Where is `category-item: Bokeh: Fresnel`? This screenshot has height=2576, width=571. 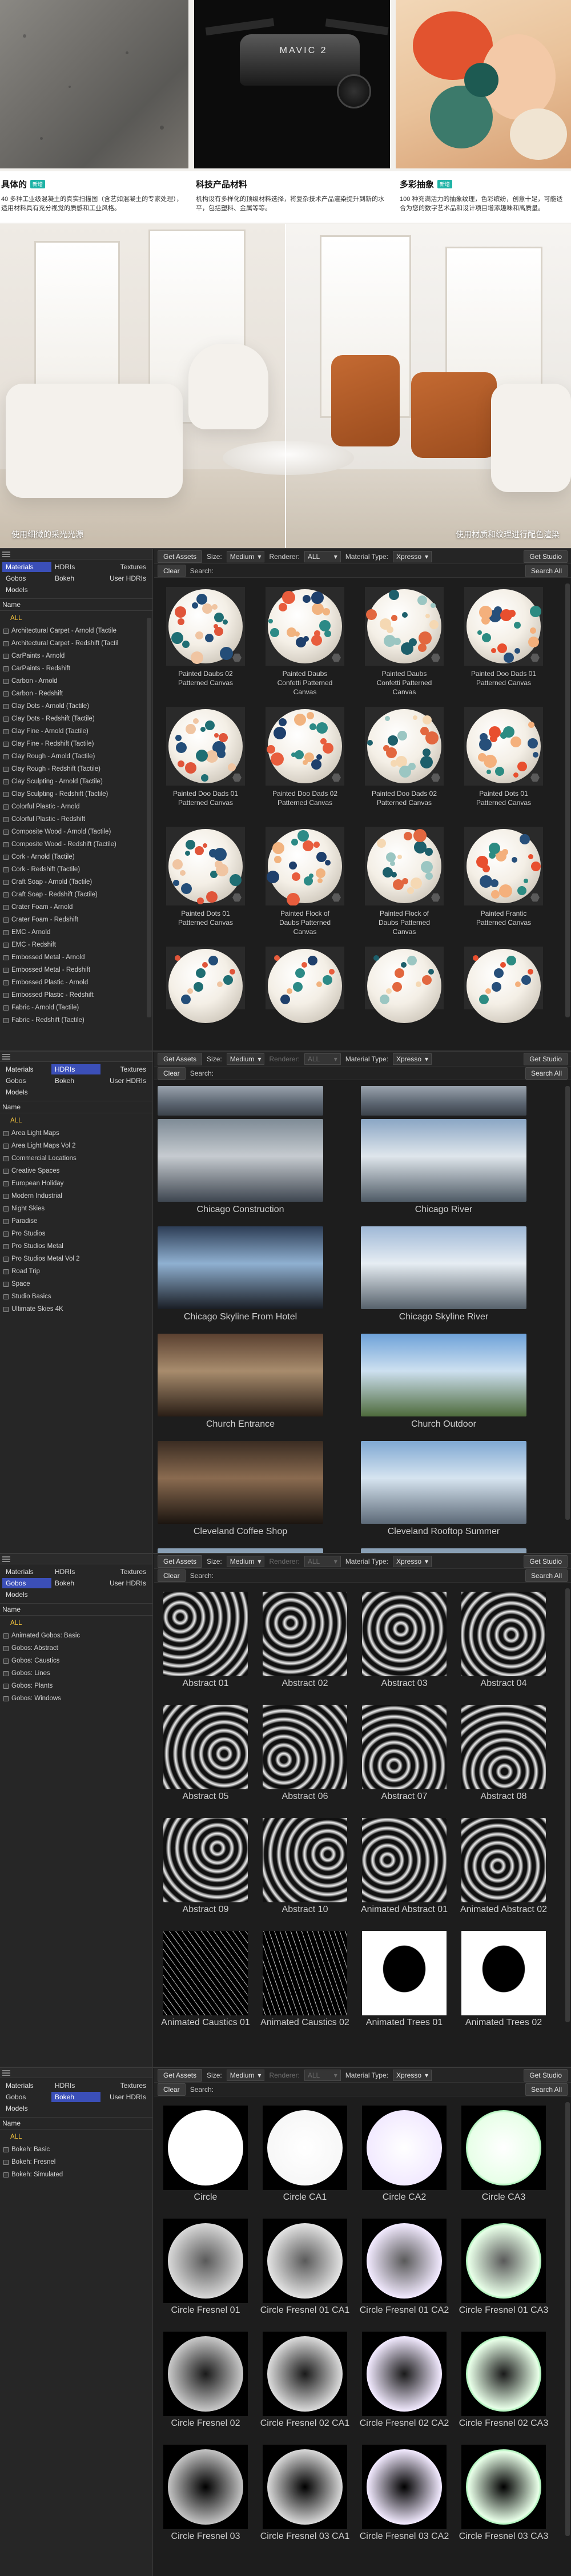
category-item: Bokeh: Fresnel is located at coordinates (76, 2162).